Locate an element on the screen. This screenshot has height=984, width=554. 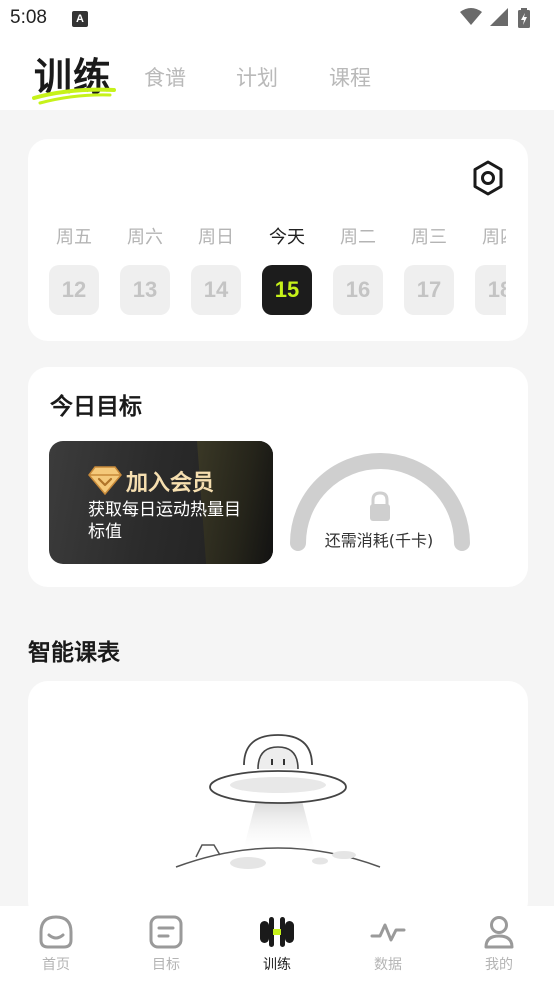
home-face-icon is located at coordinates (56, 932).